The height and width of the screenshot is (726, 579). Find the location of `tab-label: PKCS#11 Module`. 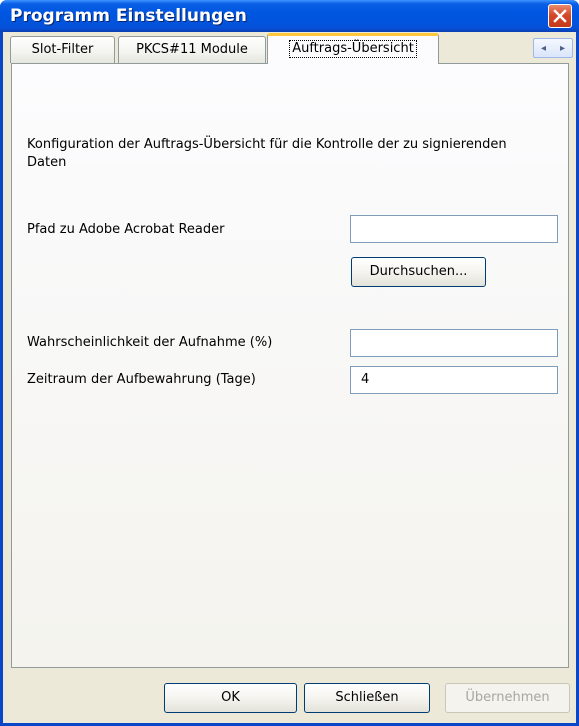

tab-label: PKCS#11 Module is located at coordinates (192, 49).